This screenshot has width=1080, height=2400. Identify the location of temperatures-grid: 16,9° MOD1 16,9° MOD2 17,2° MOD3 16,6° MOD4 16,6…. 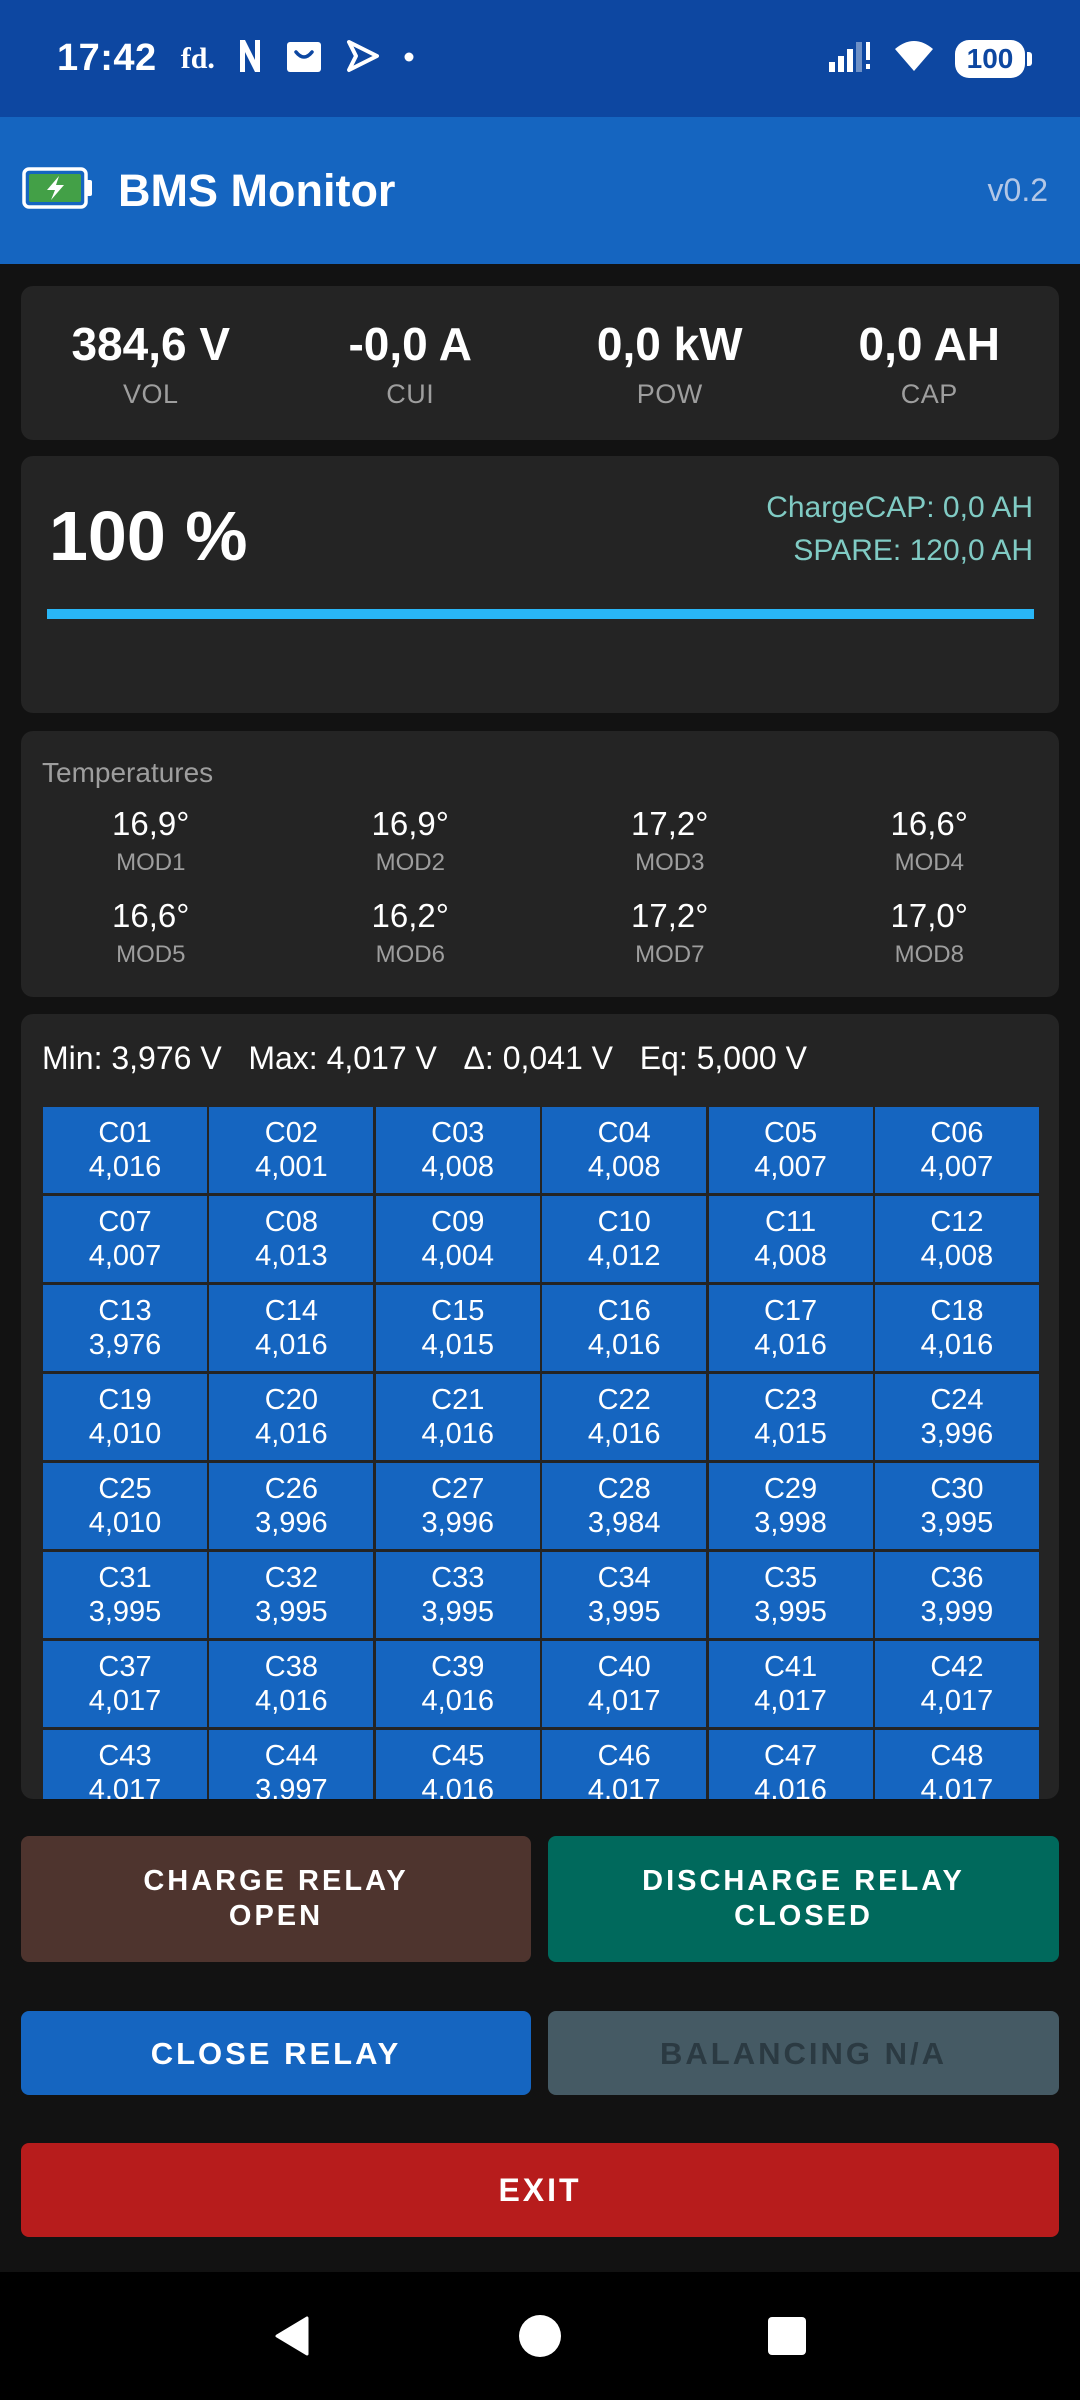
(540, 887).